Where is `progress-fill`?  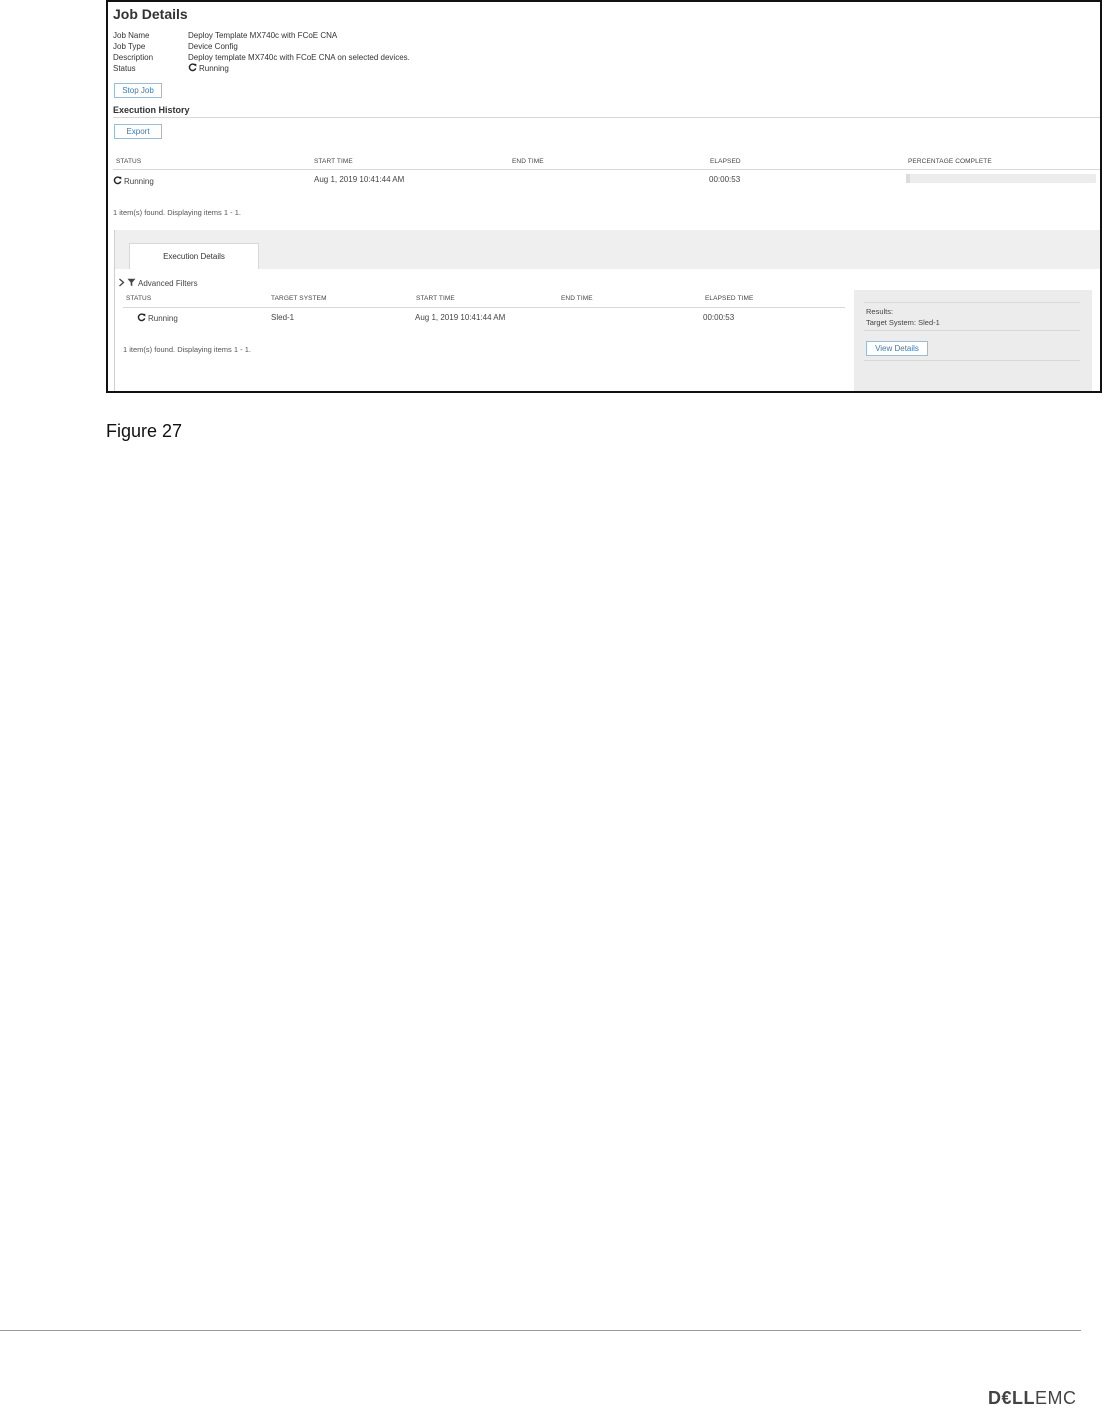
progress-fill is located at coordinates (908, 178).